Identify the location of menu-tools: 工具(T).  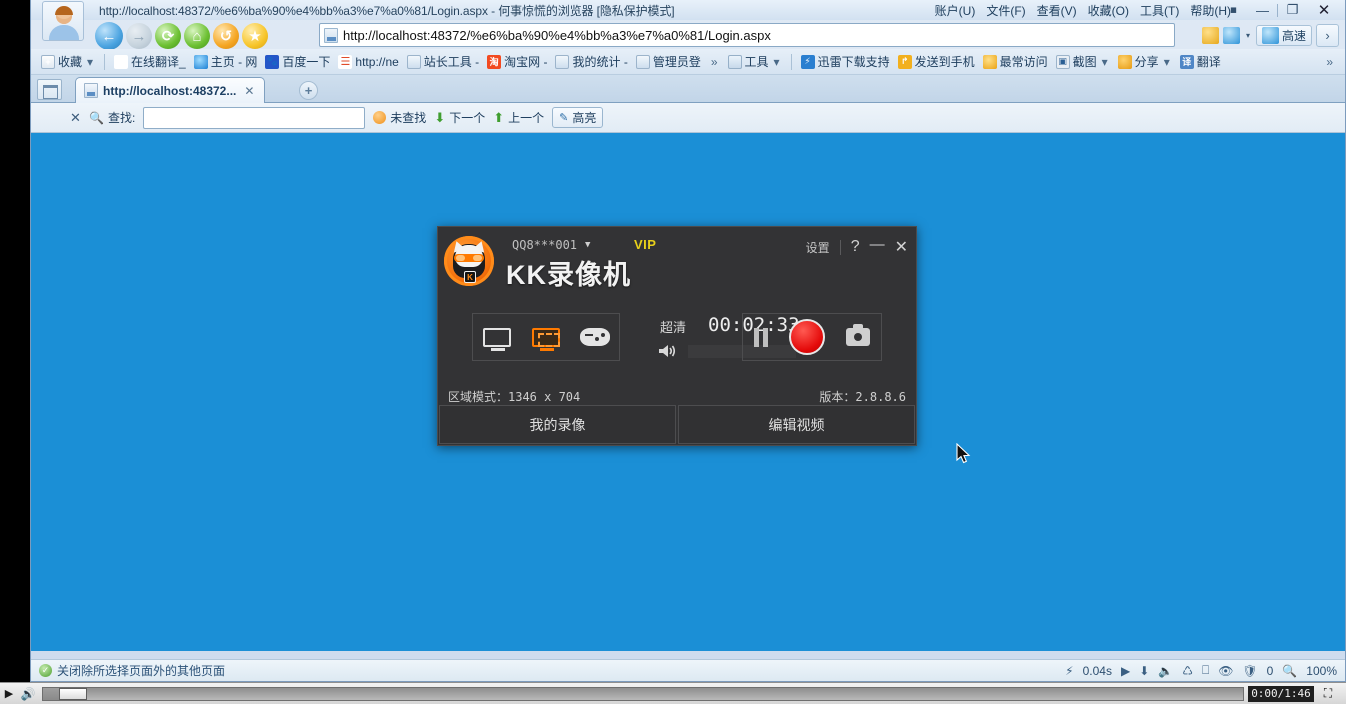
(1159, 10).